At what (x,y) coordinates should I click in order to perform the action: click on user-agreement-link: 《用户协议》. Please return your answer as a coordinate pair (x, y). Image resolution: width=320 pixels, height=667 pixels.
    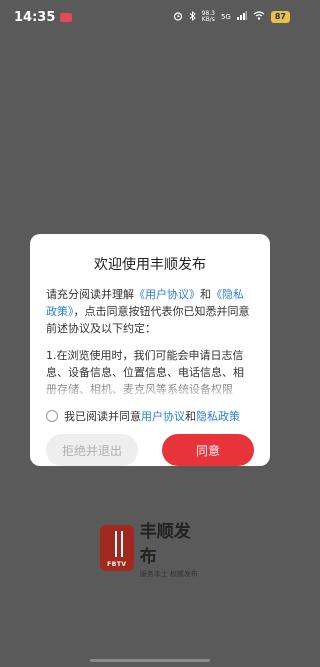
    Looking at the image, I should click on (167, 294).